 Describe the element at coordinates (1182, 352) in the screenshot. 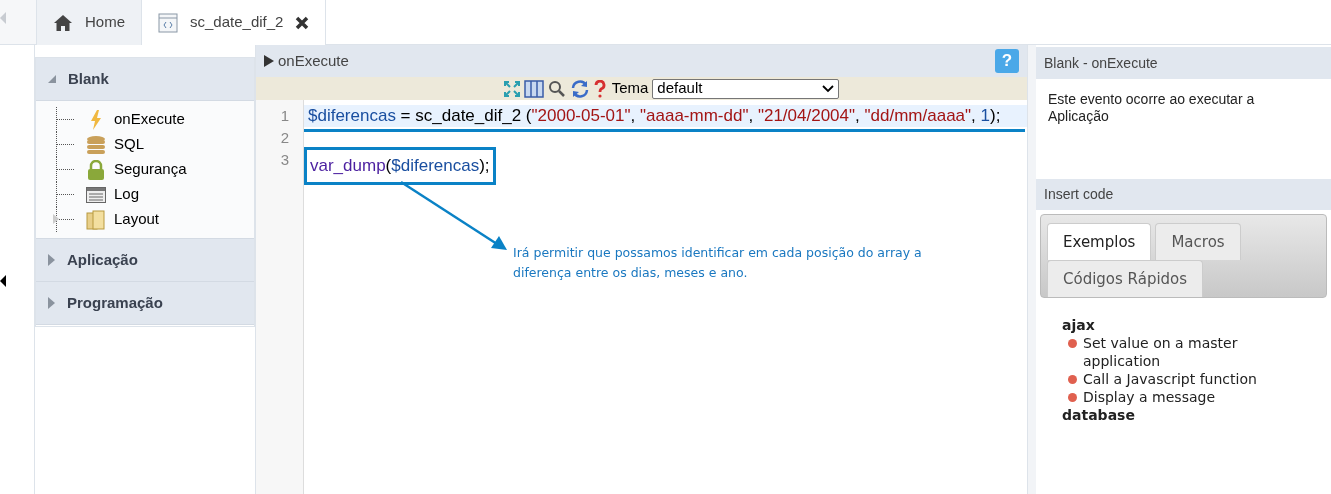

I see `snippet-link: Set value on a master application` at that location.